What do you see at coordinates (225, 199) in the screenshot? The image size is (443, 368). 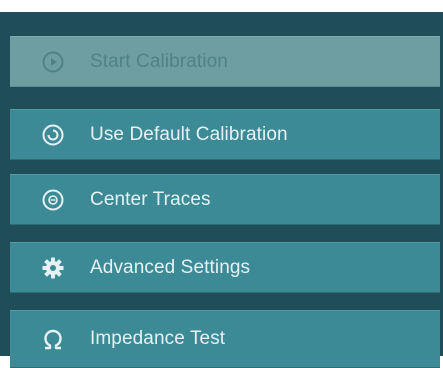 I see `center-traces-button: Center Traces` at bounding box center [225, 199].